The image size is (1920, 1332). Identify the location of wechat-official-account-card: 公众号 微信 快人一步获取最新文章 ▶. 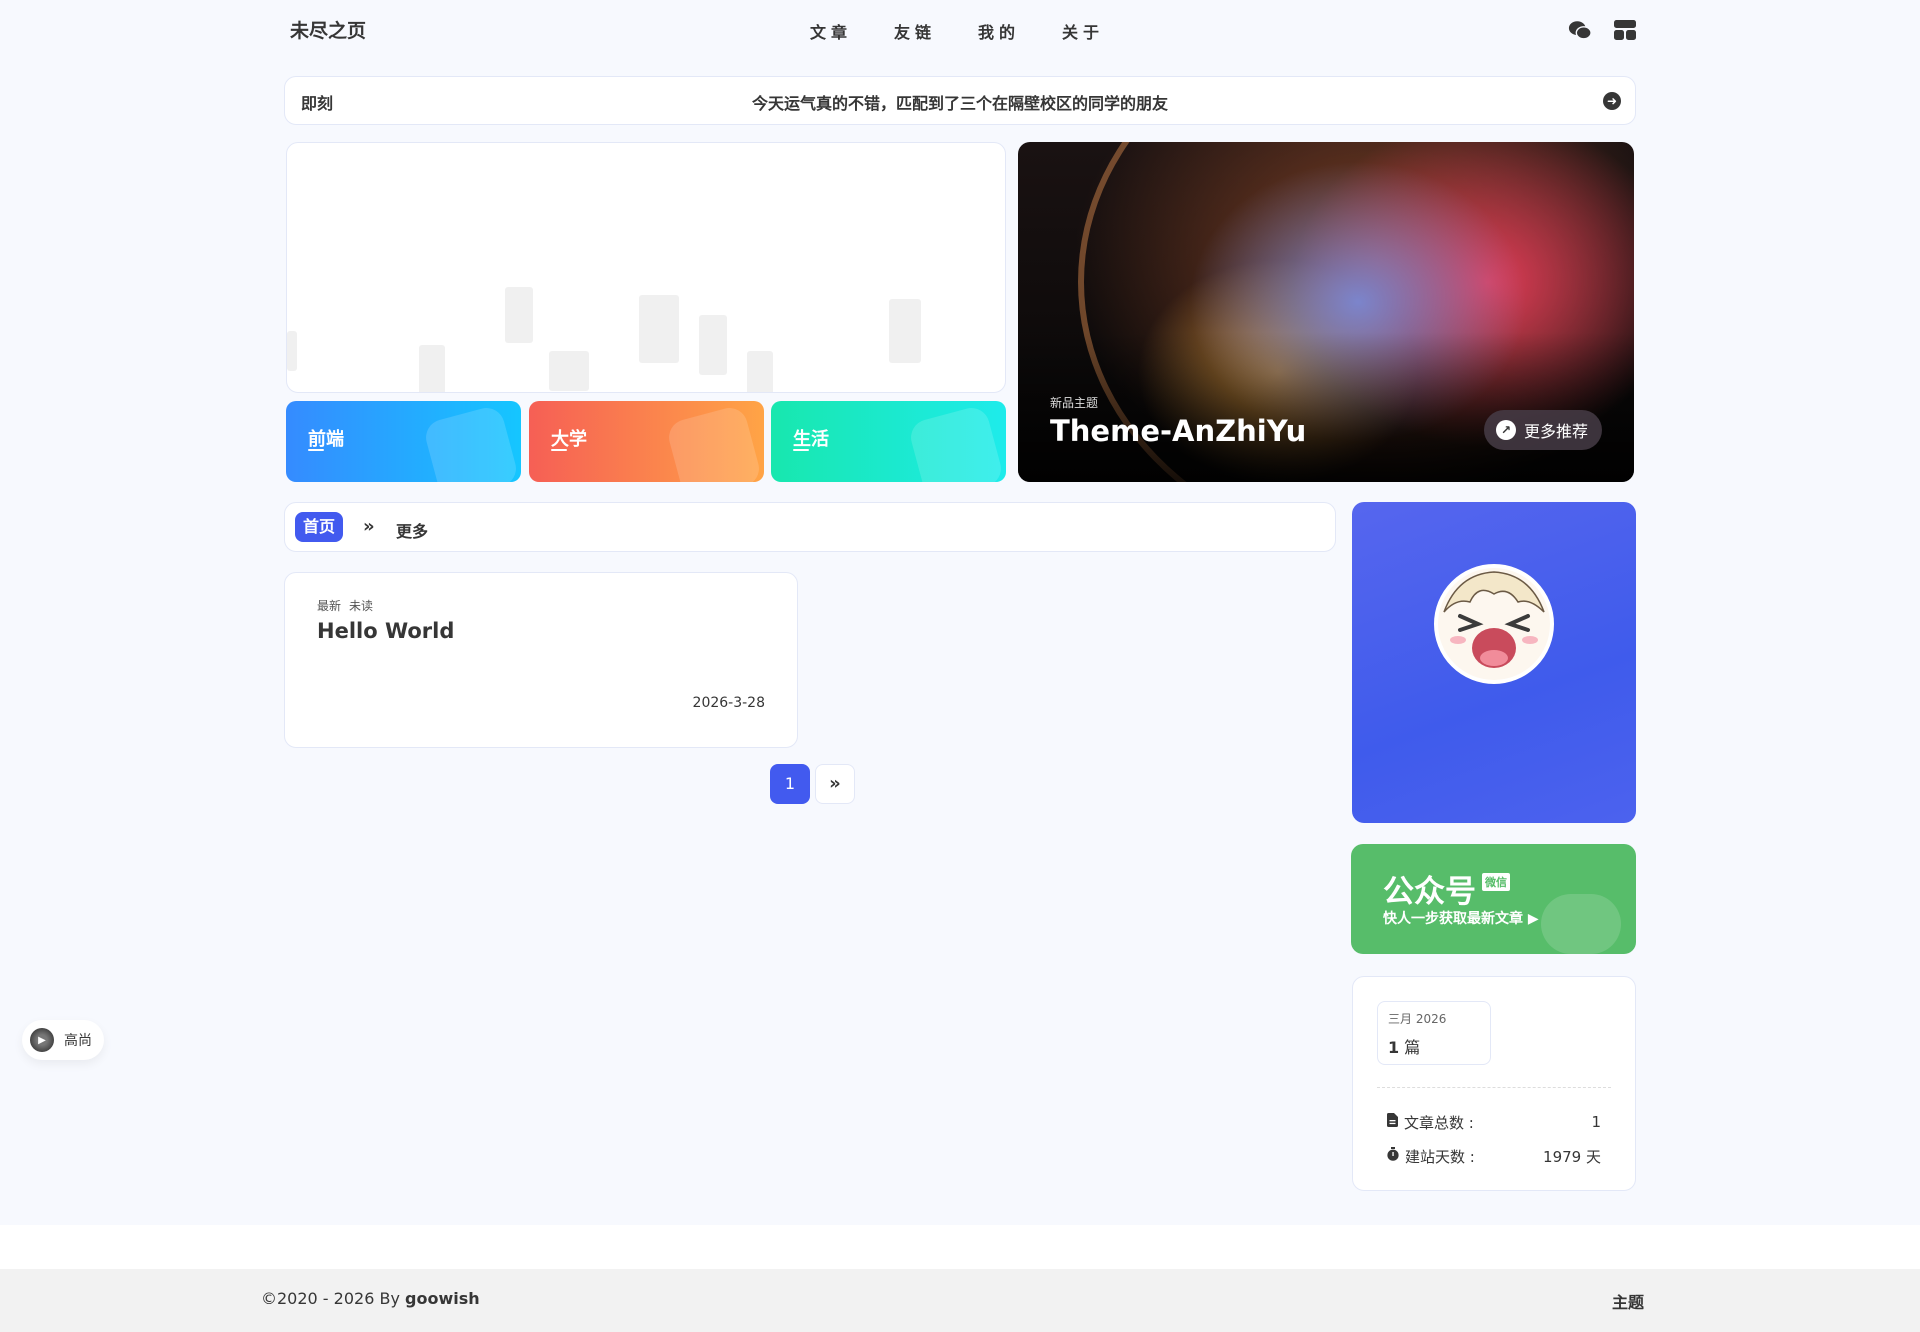
(1493, 899).